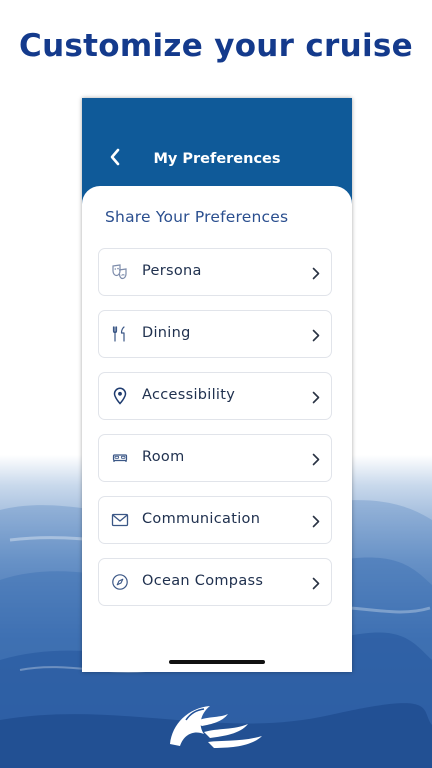  What do you see at coordinates (189, 395) in the screenshot?
I see `preference-label: Accessibility` at bounding box center [189, 395].